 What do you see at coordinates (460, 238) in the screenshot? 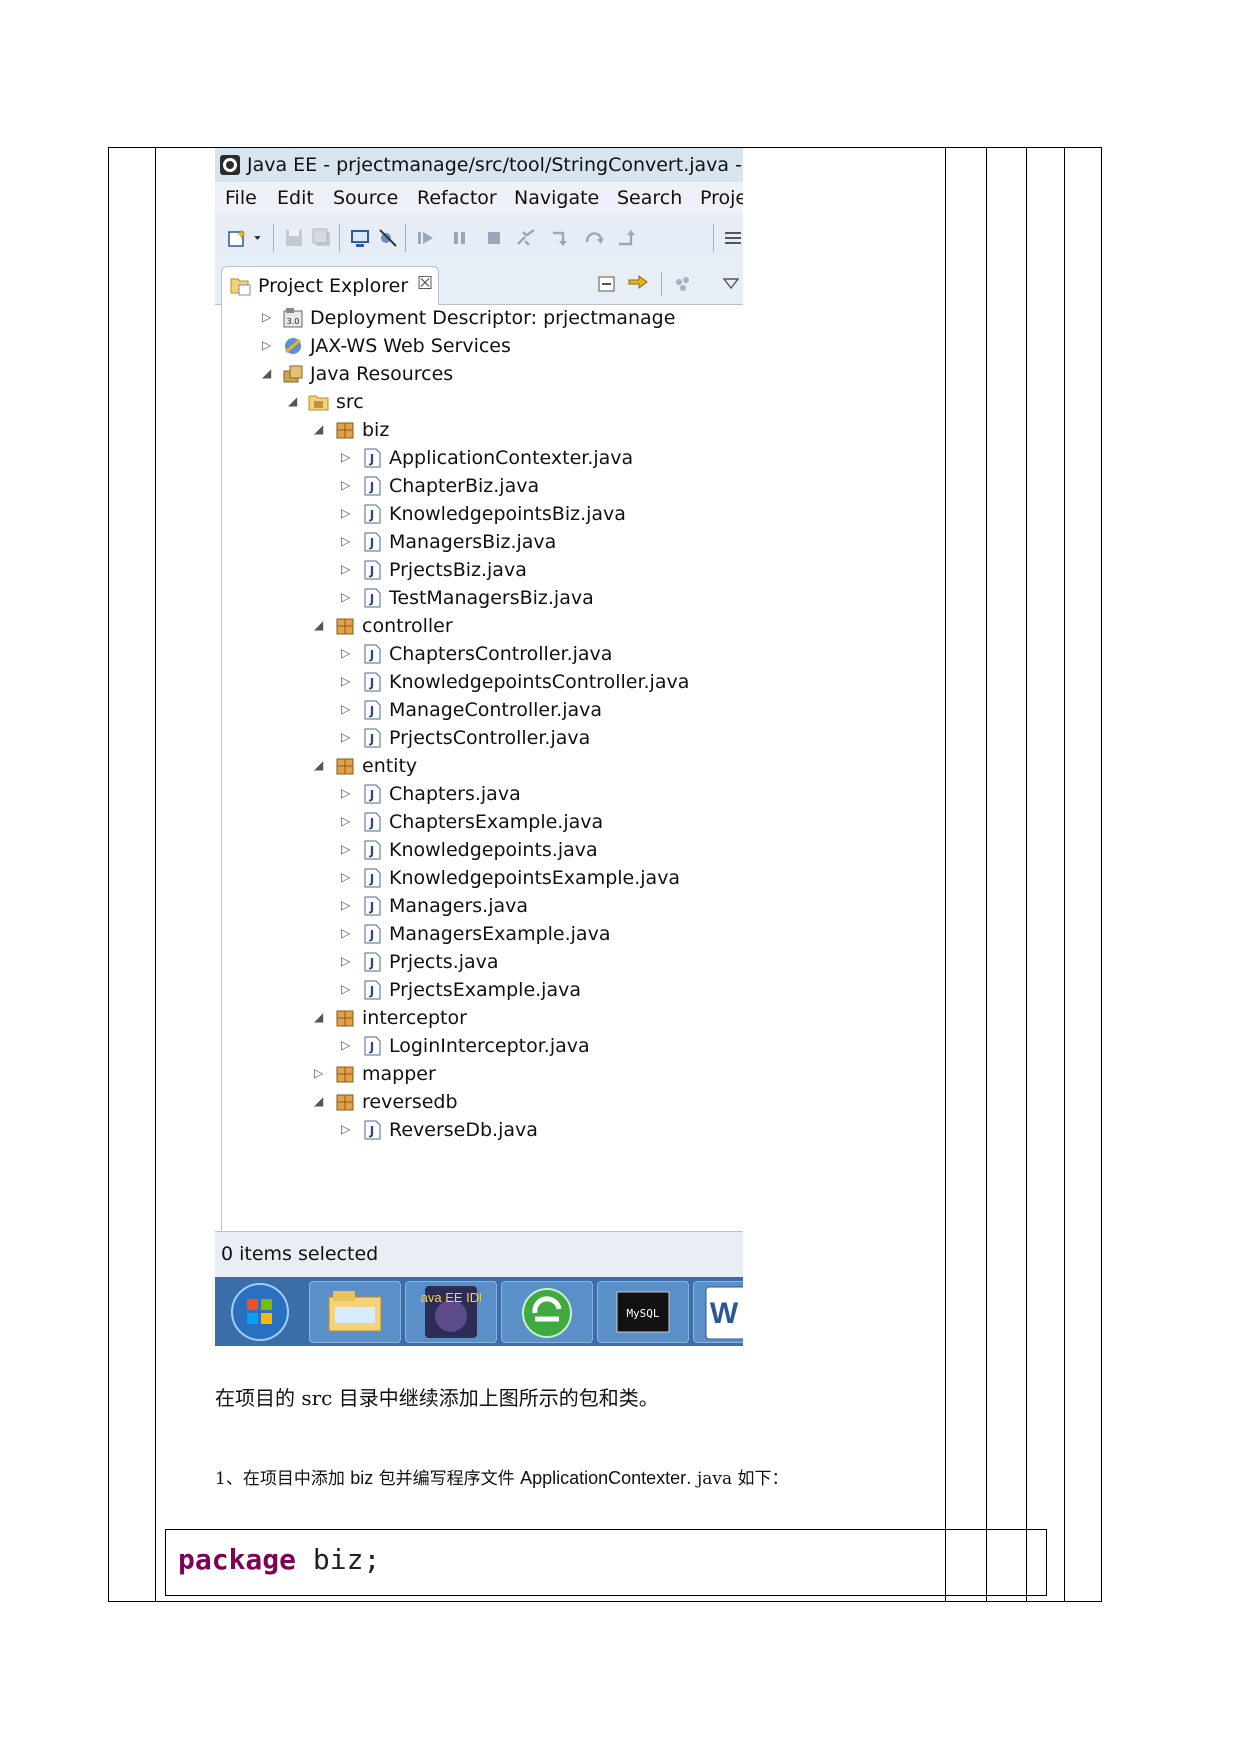
I see `suspend-icon` at bounding box center [460, 238].